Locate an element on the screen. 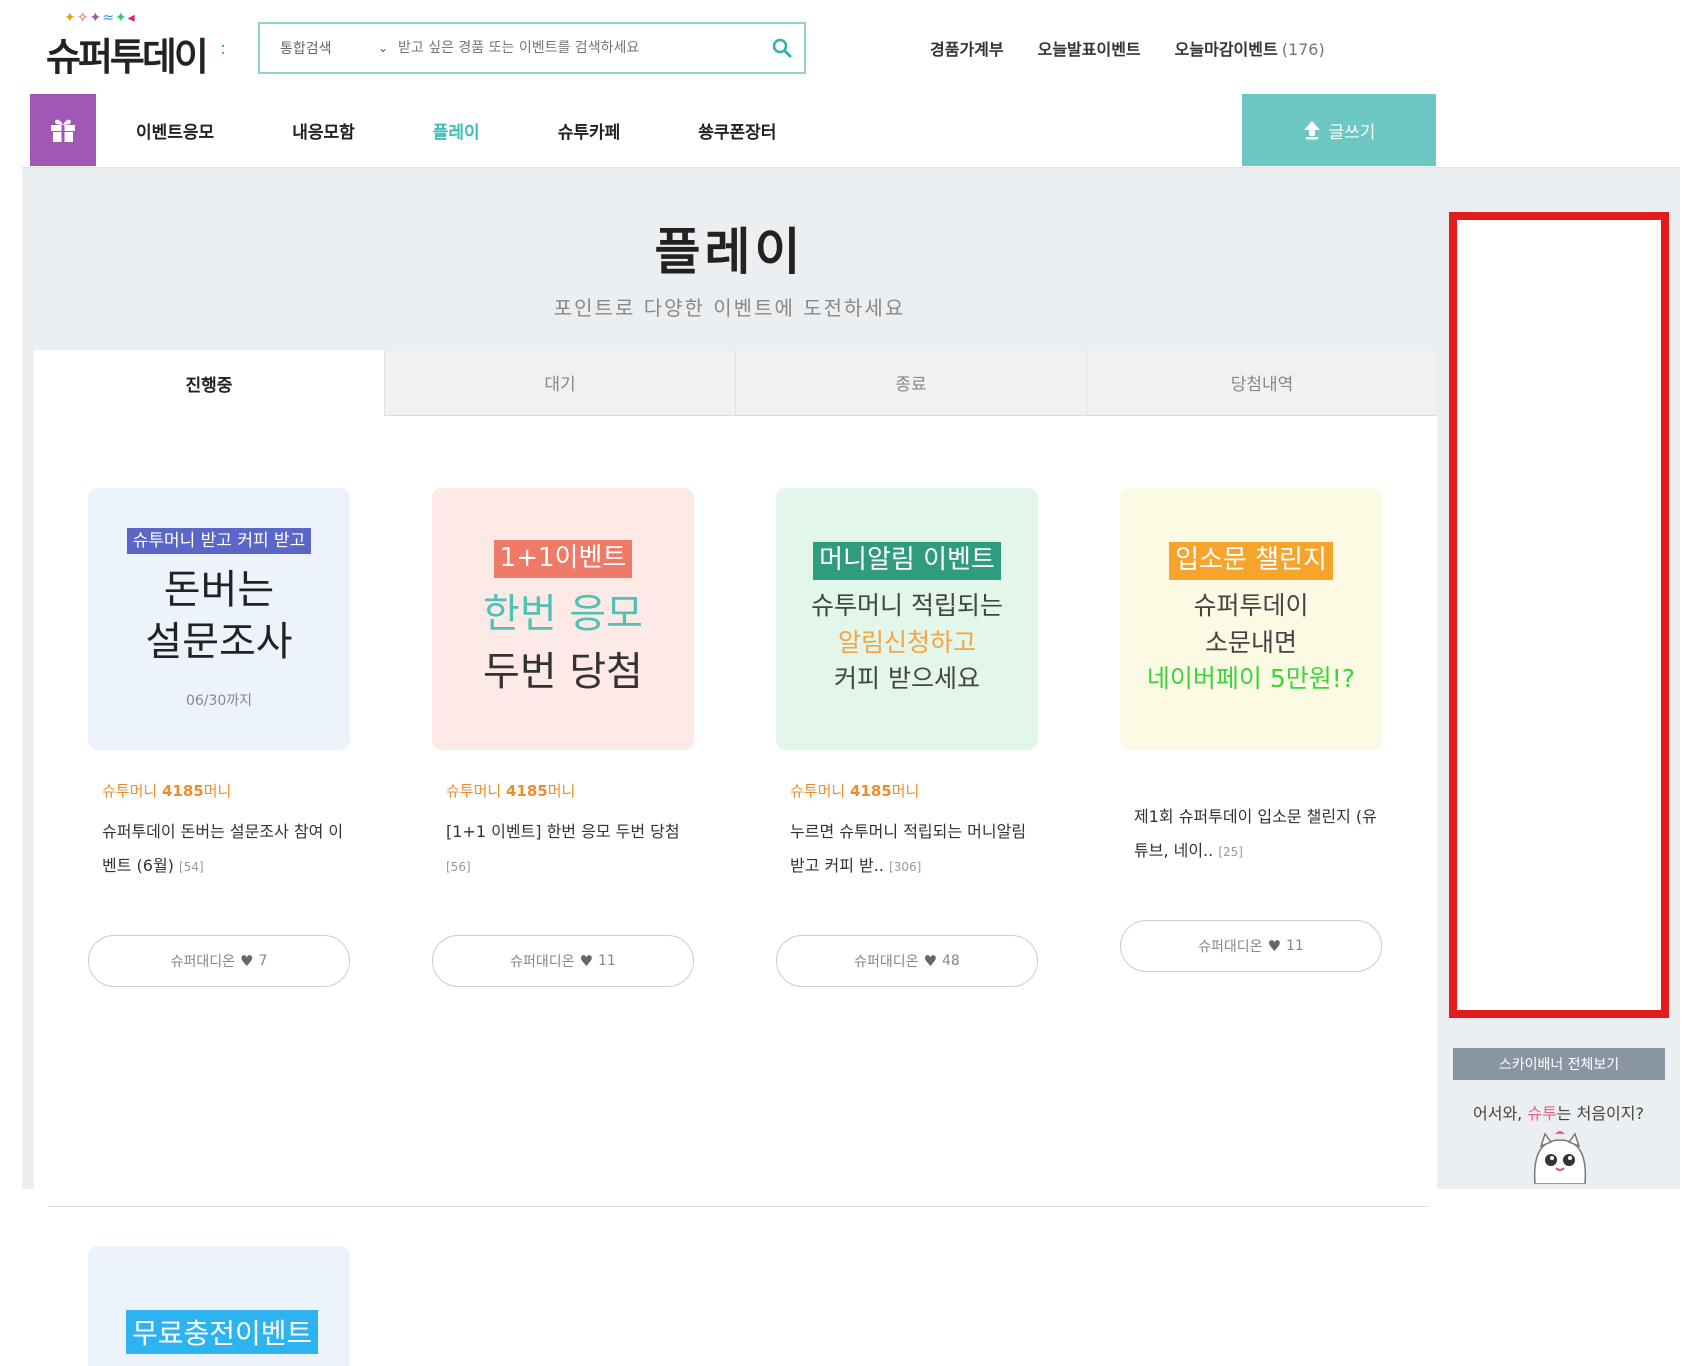 Image resolution: width=1702 pixels, height=1366 pixels. event-thumbnail: 머니알림 이벤트 슈투머니 적립되는 알림신청하고 커피 받으세요 is located at coordinates (907, 619).